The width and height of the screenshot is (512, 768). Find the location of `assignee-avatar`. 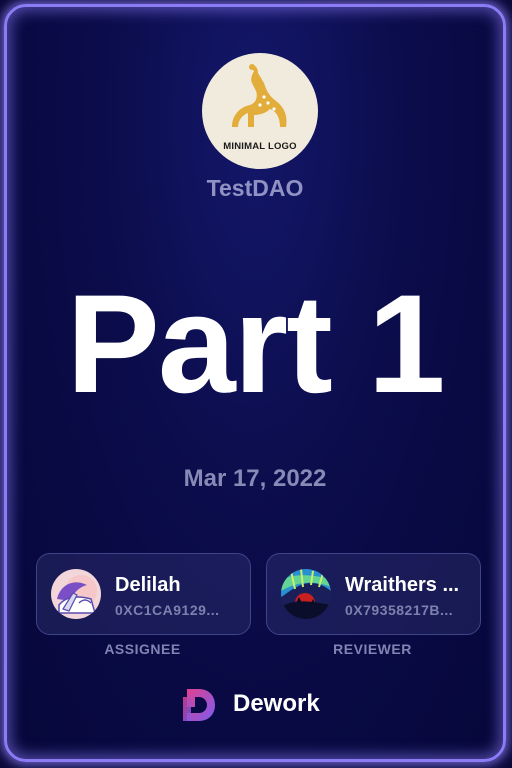

assignee-avatar is located at coordinates (76, 594).